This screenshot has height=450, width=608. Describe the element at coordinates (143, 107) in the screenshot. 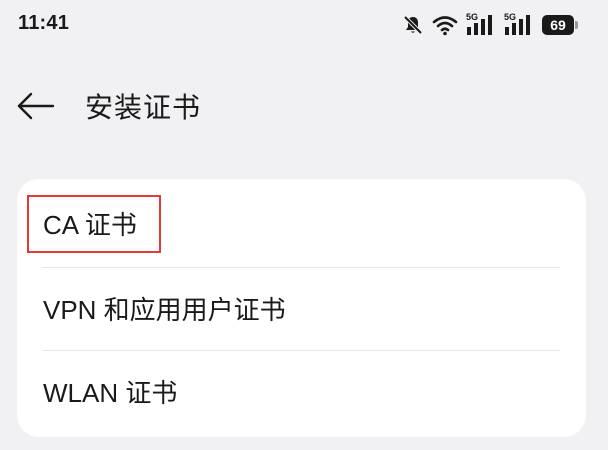

I see `page-title: 安装证书` at that location.